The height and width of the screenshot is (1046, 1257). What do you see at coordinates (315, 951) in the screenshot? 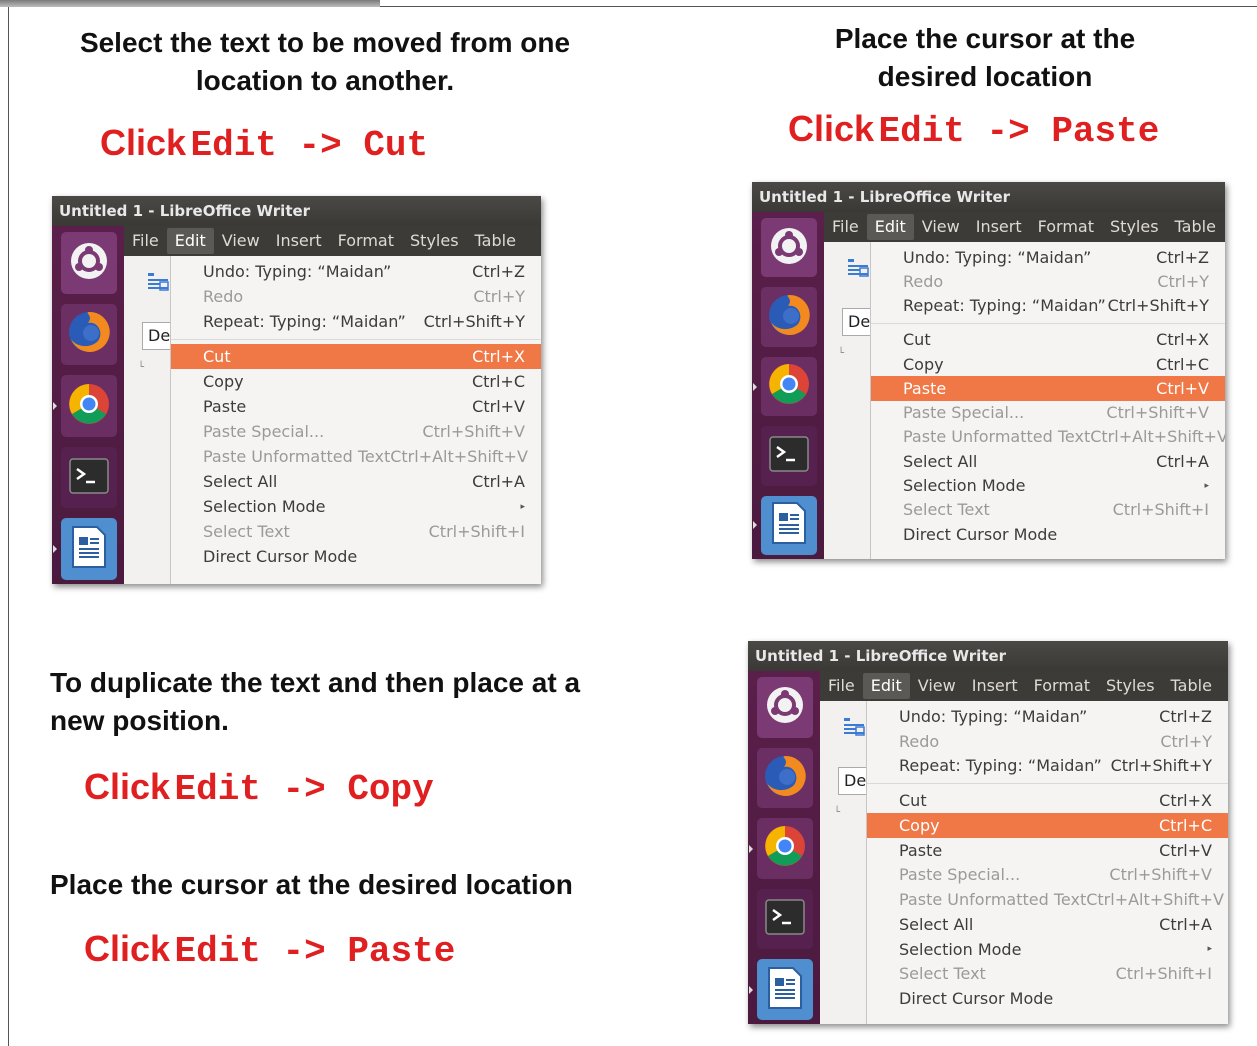
I see `command-text: Edit -> Paste` at bounding box center [315, 951].